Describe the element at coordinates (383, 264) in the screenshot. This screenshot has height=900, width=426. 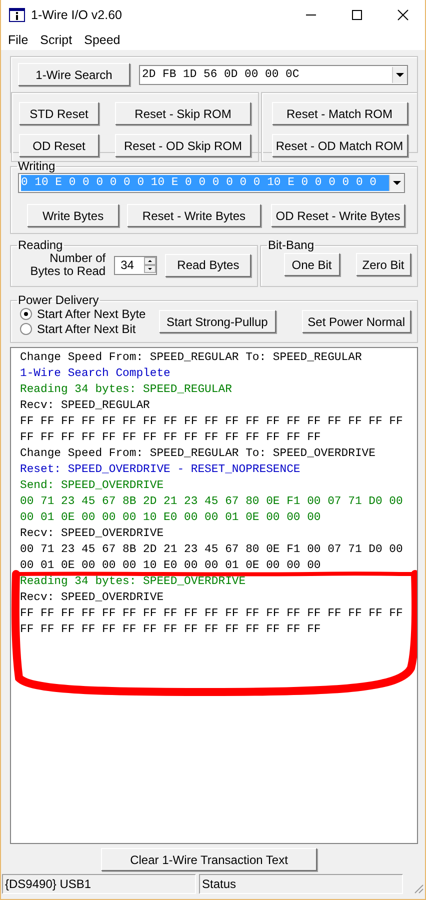
I see `bit-button: Zero Bit` at that location.